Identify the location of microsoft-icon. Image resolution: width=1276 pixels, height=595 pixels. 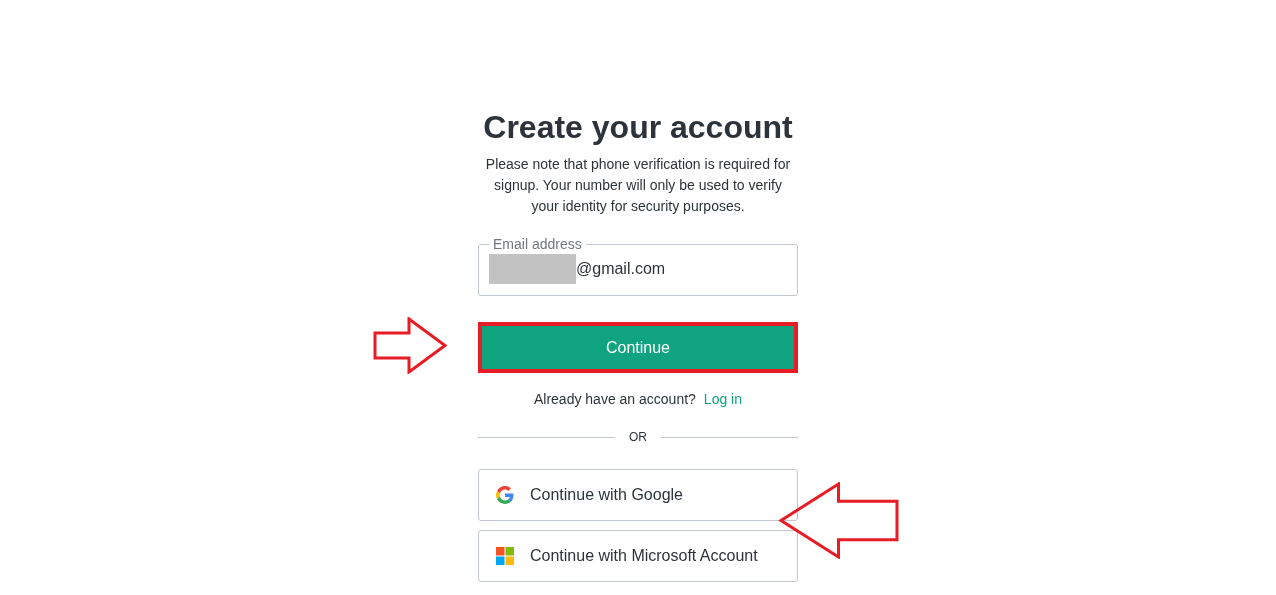
(505, 556).